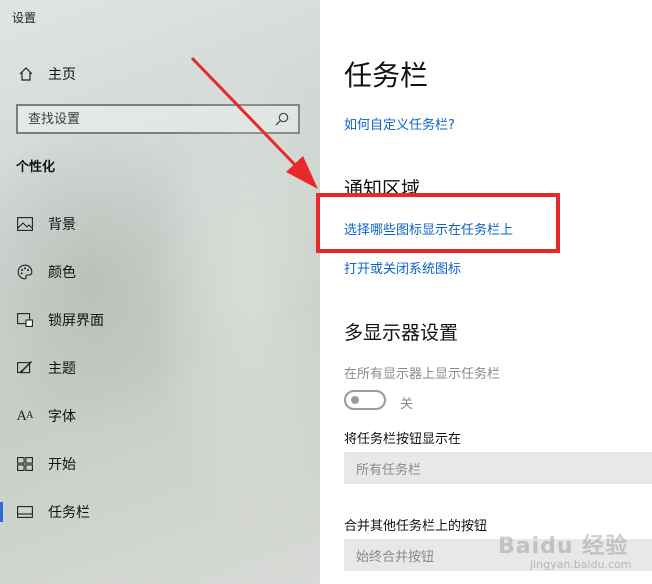  I want to click on page-title: 任务栏, so click(386, 75).